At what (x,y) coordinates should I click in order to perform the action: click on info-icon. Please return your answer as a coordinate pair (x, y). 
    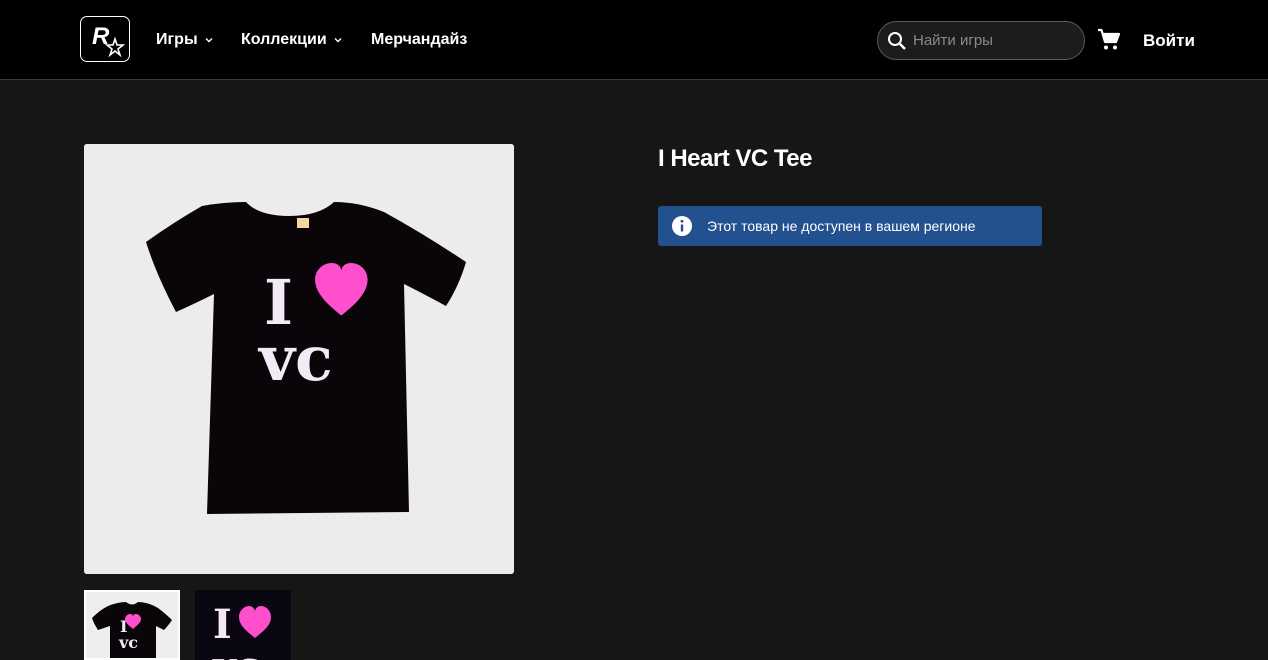
    Looking at the image, I should click on (682, 226).